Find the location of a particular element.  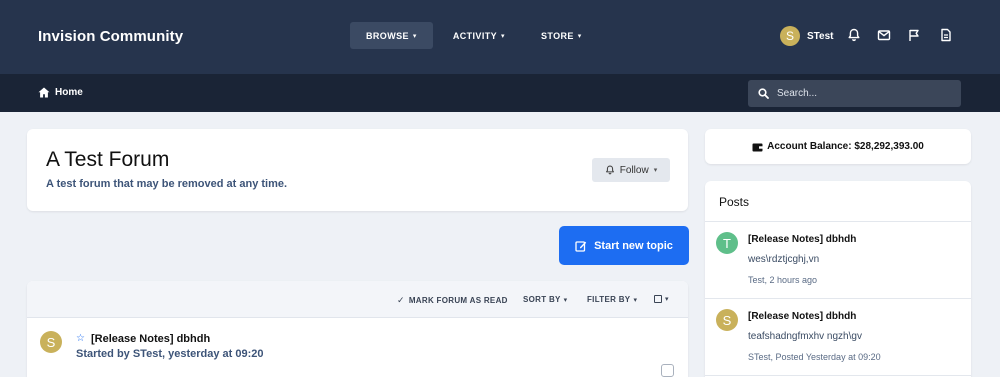

nav-activity-label: ACTIVITY is located at coordinates (475, 35).